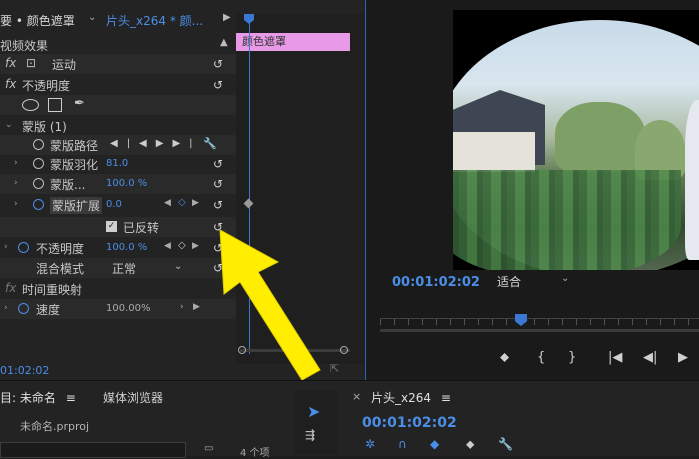  What do you see at coordinates (156, 143) in the screenshot?
I see `mask-track-controls: ◀|◀▶▶|` at bounding box center [156, 143].